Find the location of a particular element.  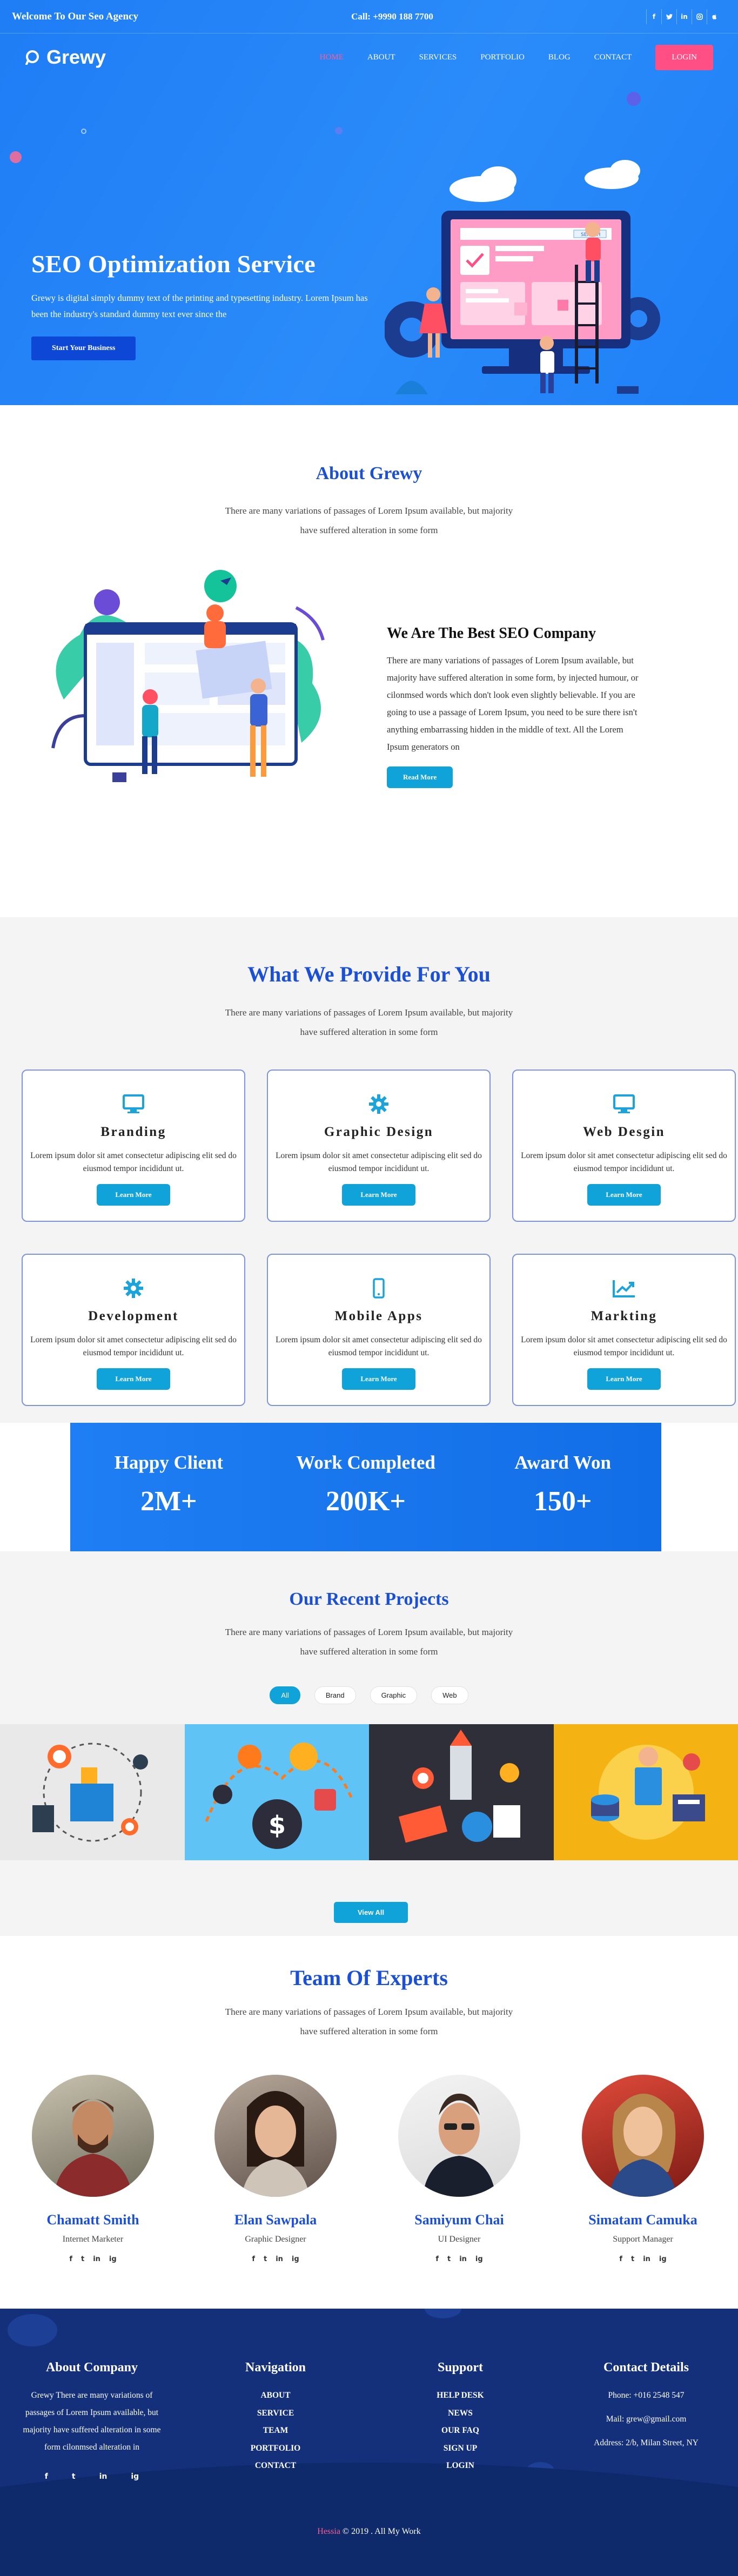

copyright-brand: Hessia is located at coordinates (328, 2531).